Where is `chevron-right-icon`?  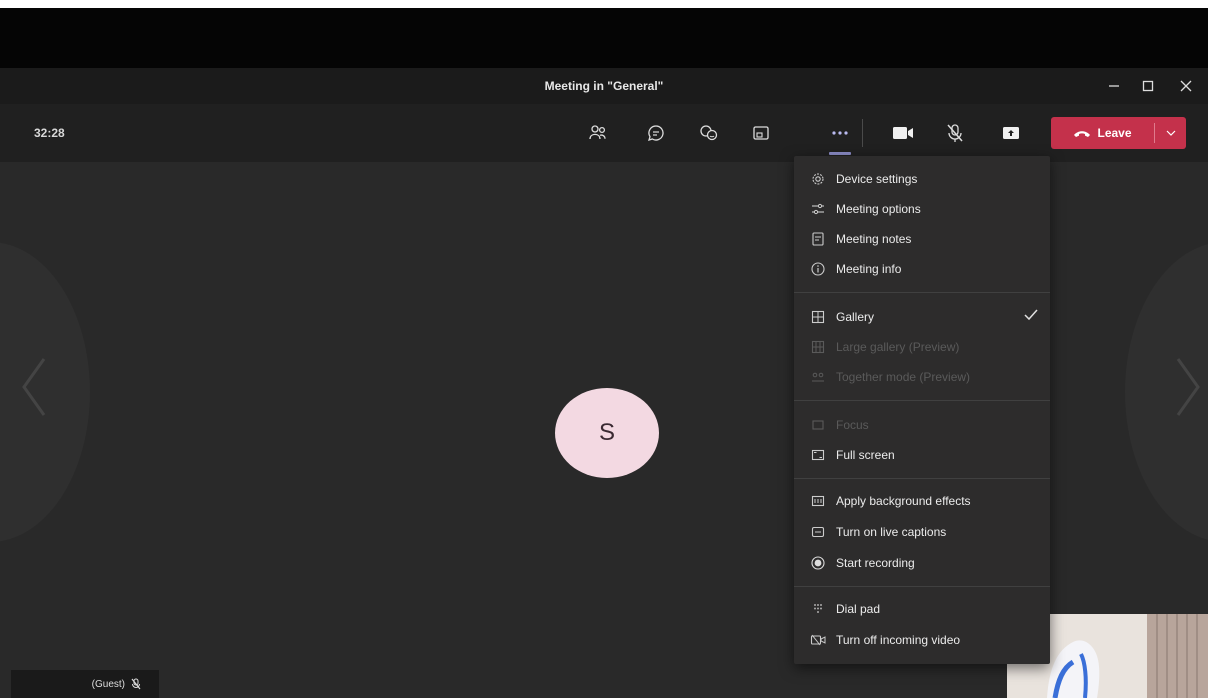
chevron-right-icon is located at coordinates (1188, 387).